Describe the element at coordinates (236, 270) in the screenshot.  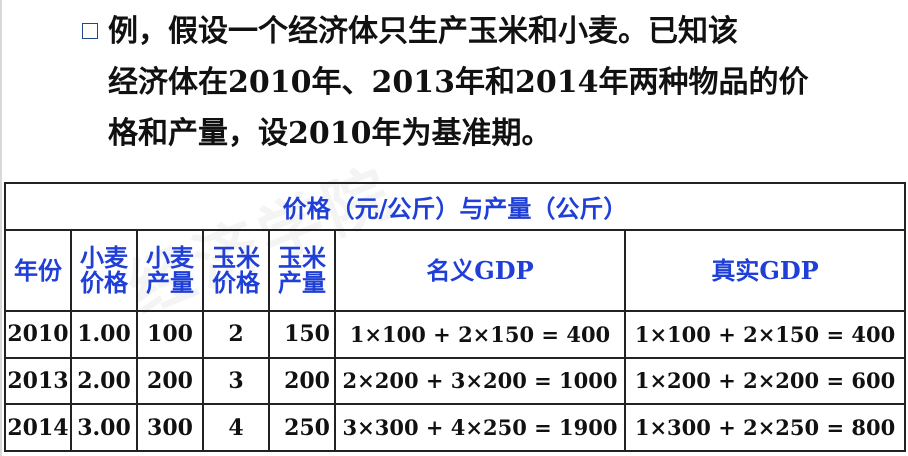
I see `header-corn-price: 玉米 价格` at that location.